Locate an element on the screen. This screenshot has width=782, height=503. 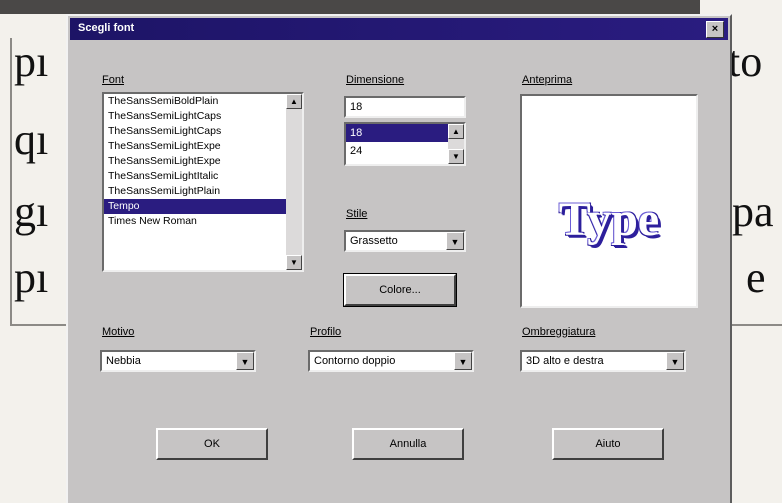
style-label: Stile is located at coordinates (357, 214).